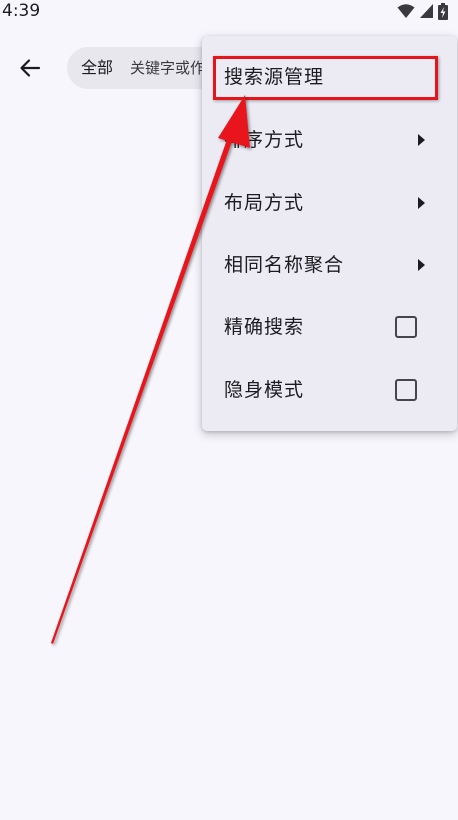  I want to click on menu-item-label: 相同名称聚合, so click(284, 265).